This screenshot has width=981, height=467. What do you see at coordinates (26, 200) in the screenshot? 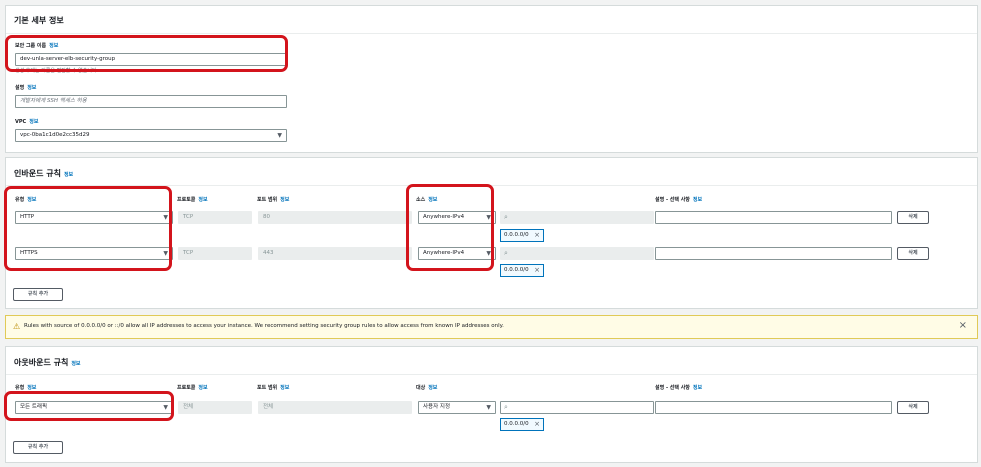
I see `inbound-col-type: 유형 정보` at bounding box center [26, 200].